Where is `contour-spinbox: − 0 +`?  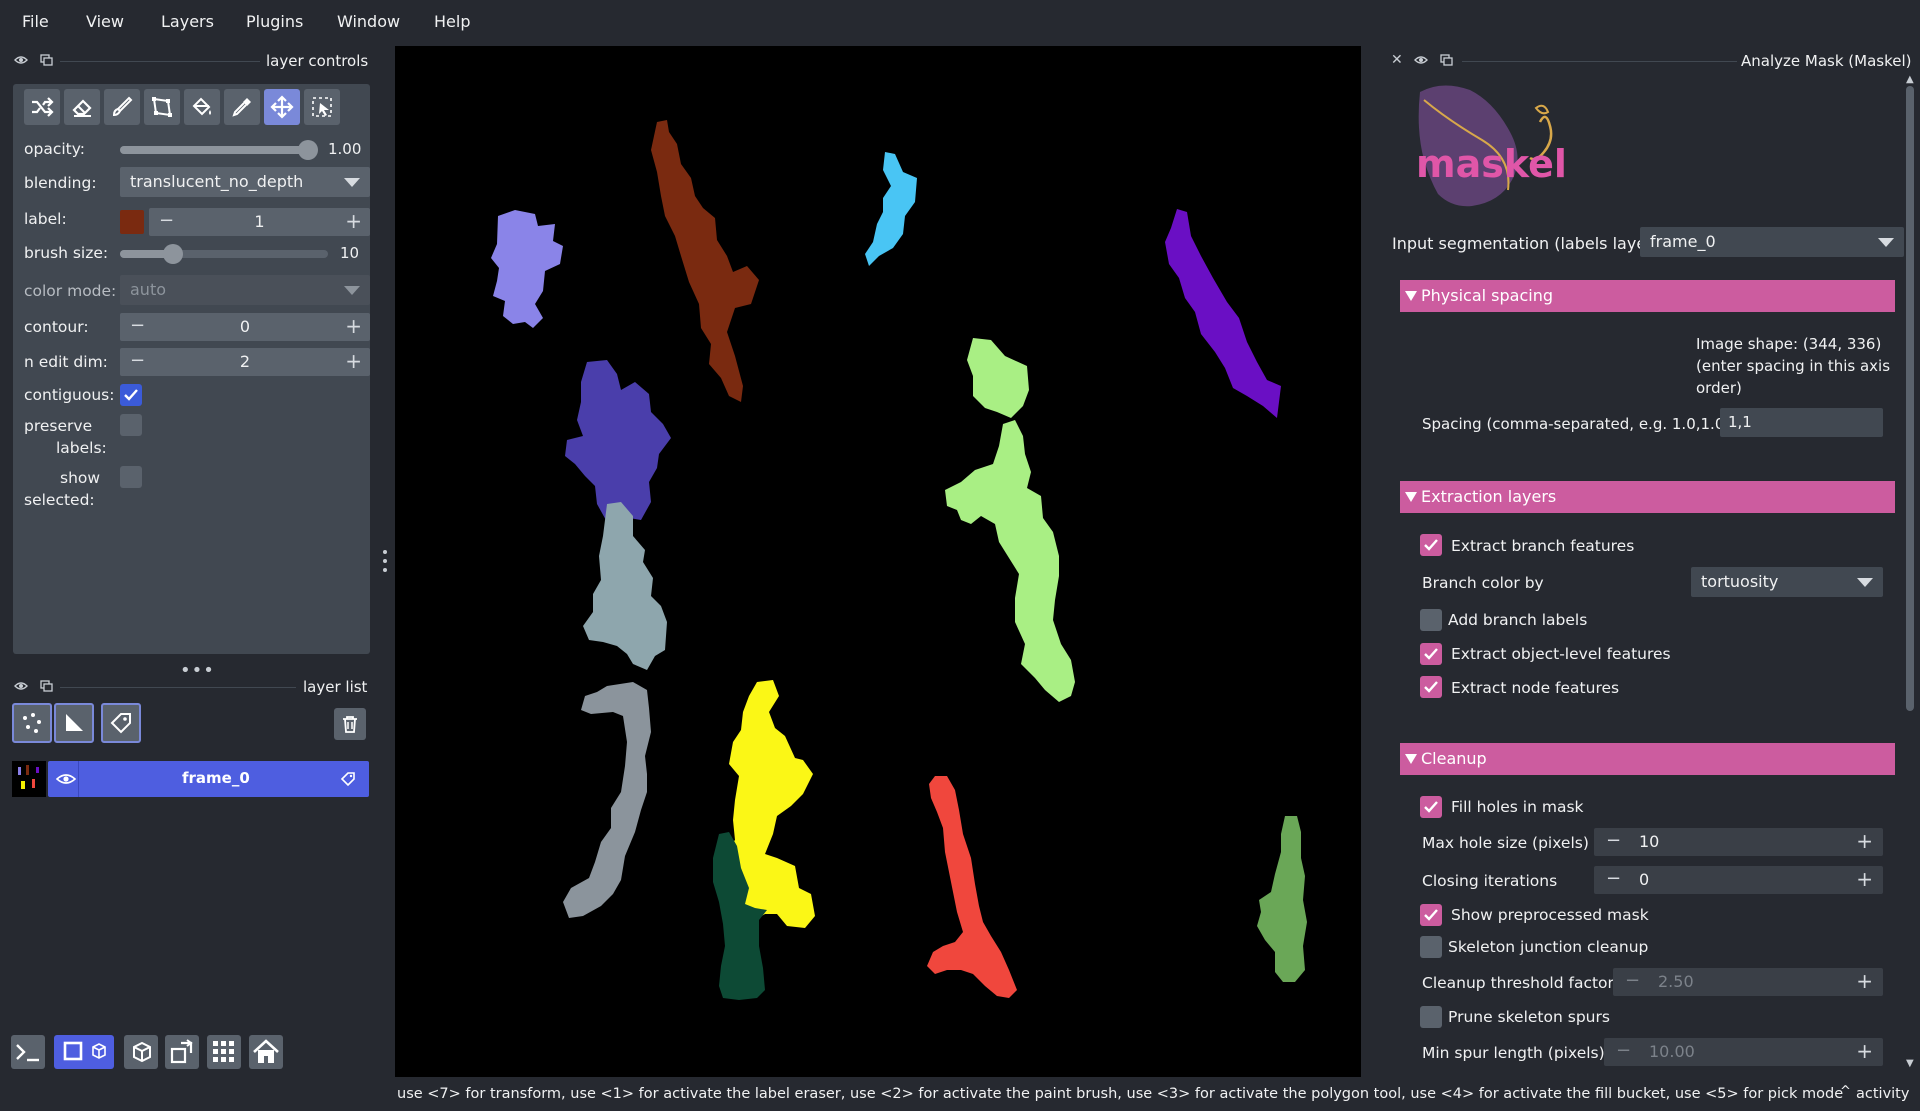 contour-spinbox: − 0 + is located at coordinates (245, 327).